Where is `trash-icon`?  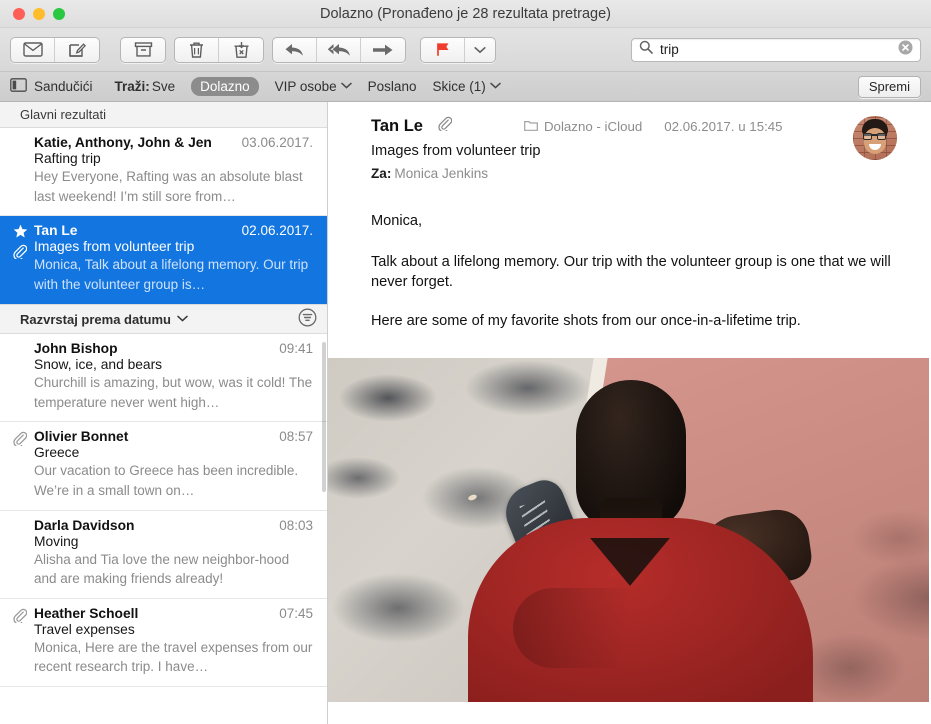
trash-icon is located at coordinates (196, 50).